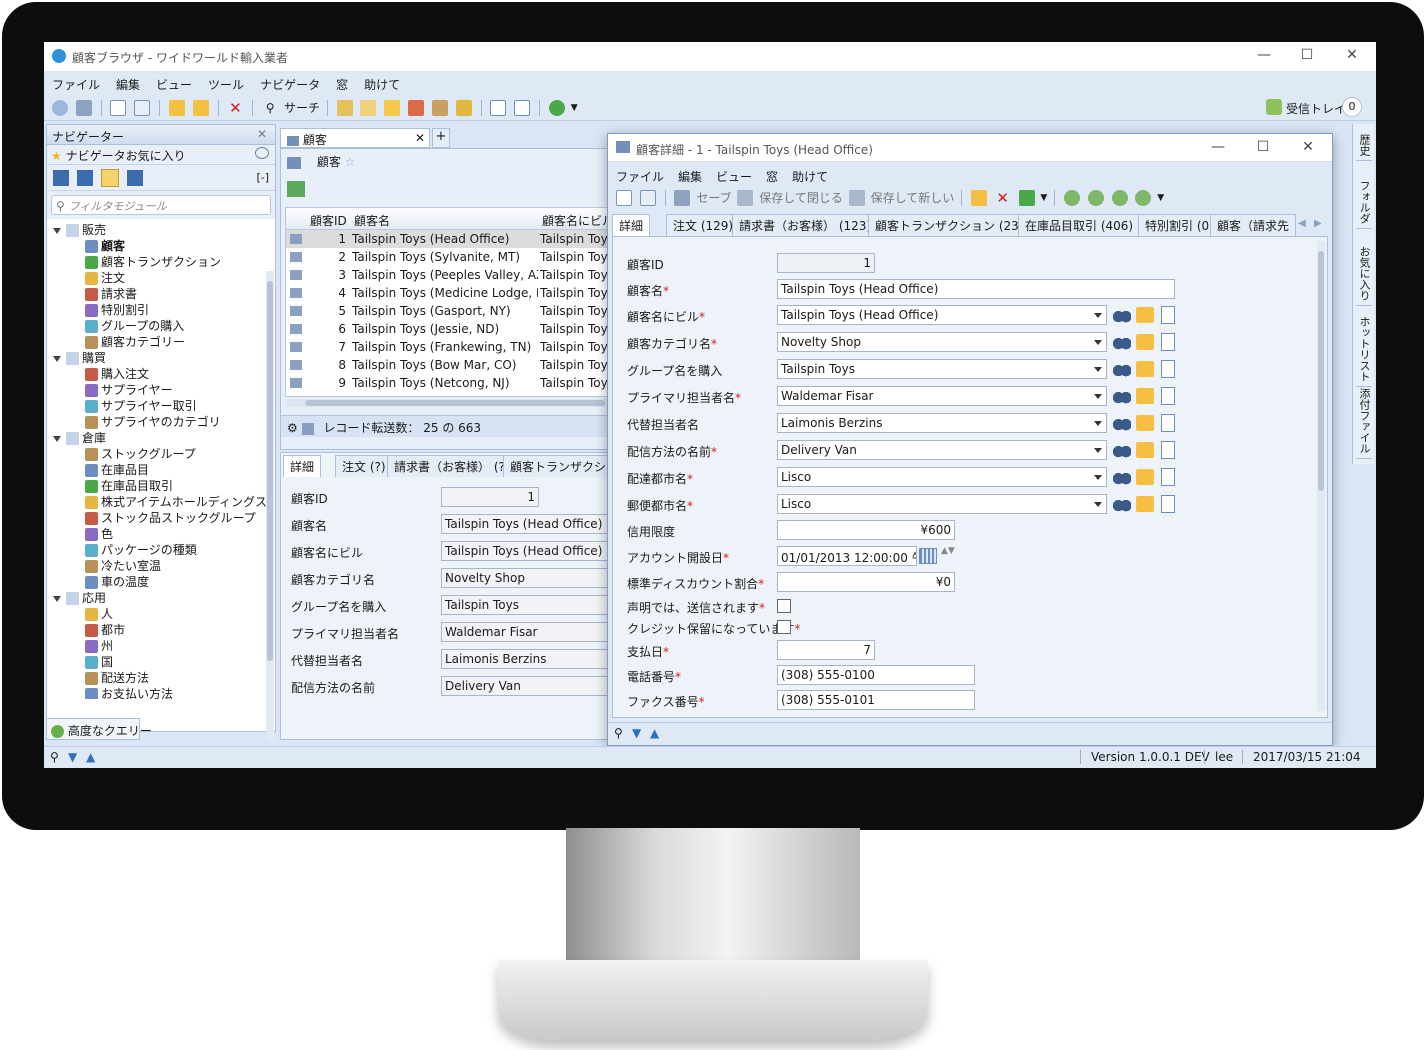 The width and height of the screenshot is (1426, 1050). Describe the element at coordinates (942, 477) in the screenshot. I see `detail-field-value: Lisco` at that location.